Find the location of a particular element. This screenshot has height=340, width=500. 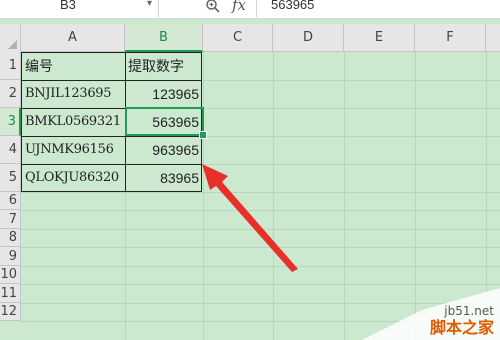

watermark: jb51.net 脚本之家 is located at coordinates (431, 314).